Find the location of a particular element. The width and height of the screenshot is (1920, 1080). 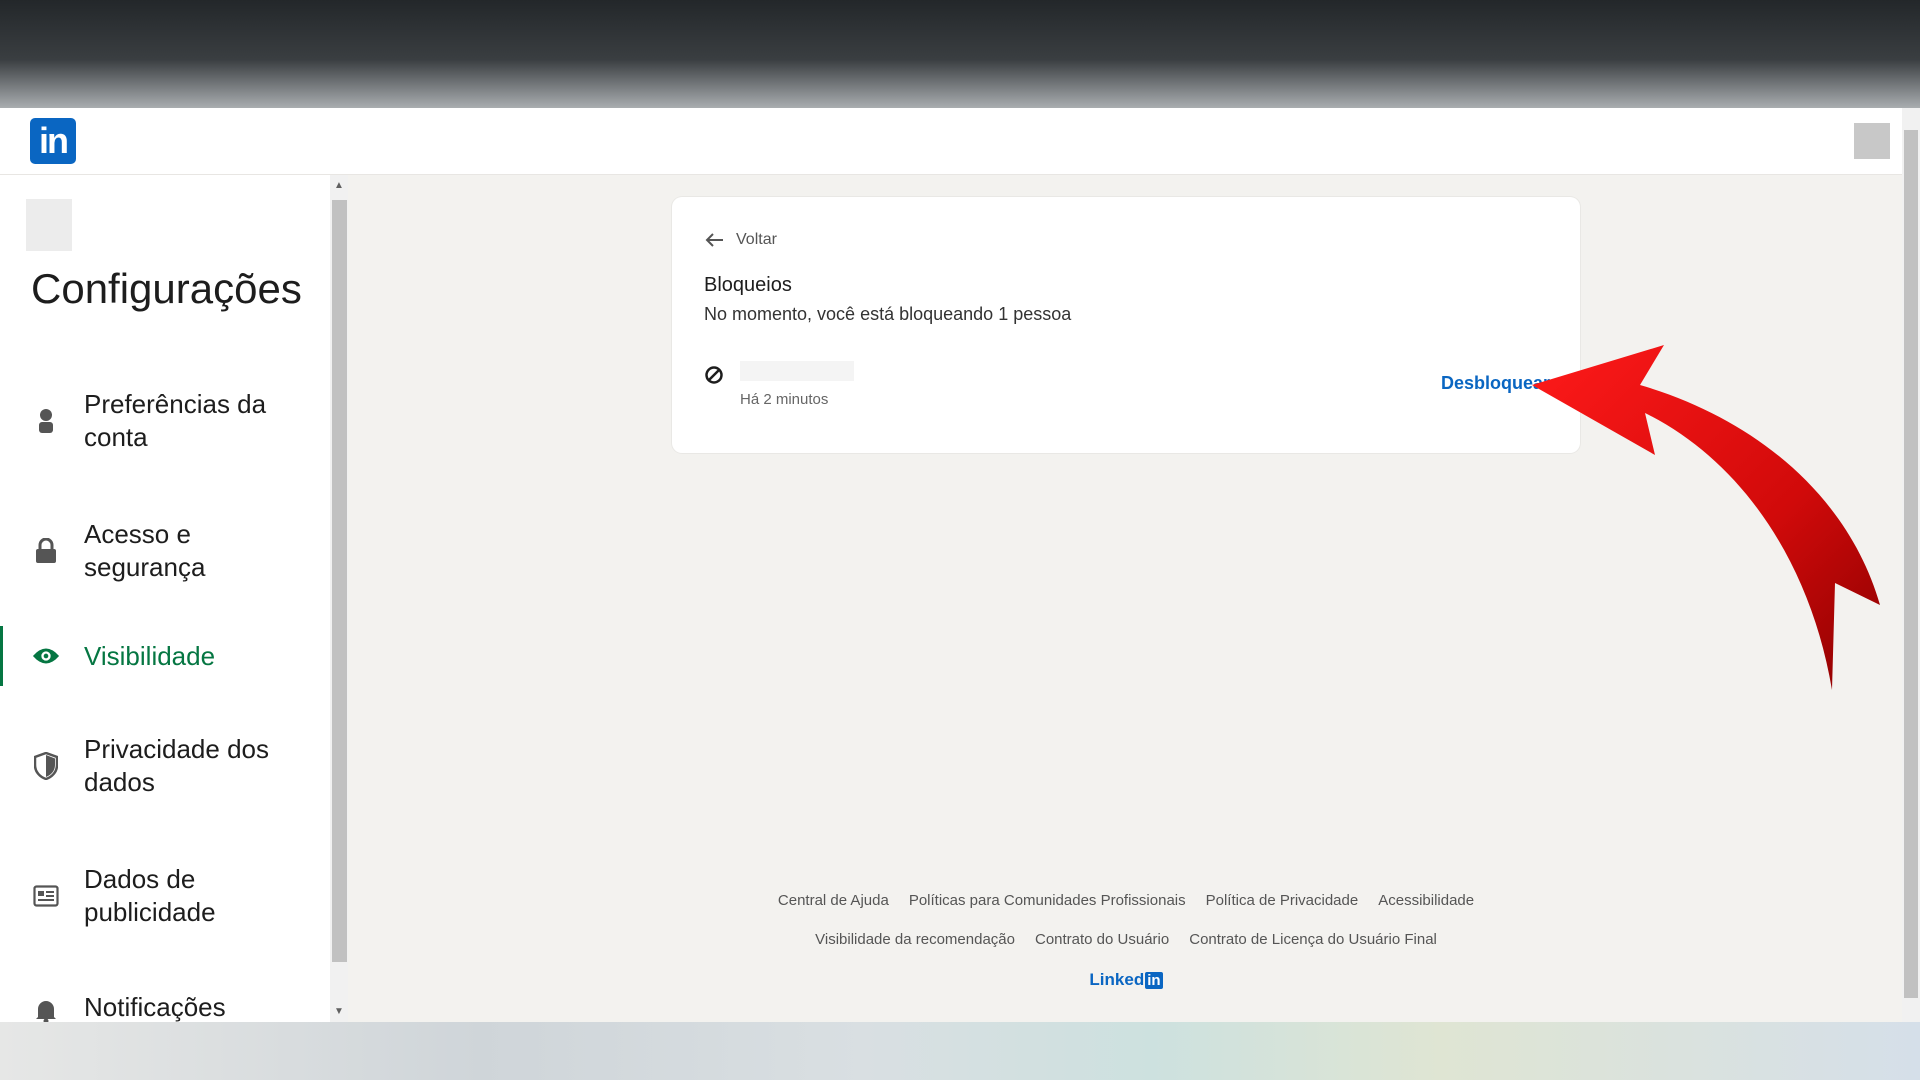

person-icon is located at coordinates (46, 421).